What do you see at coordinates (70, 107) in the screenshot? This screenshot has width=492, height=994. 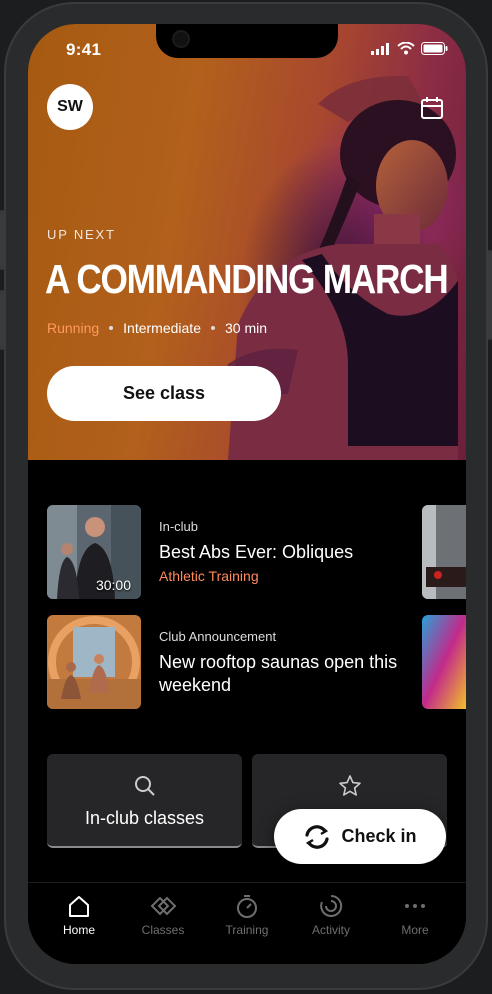 I see `avatar: SW` at bounding box center [70, 107].